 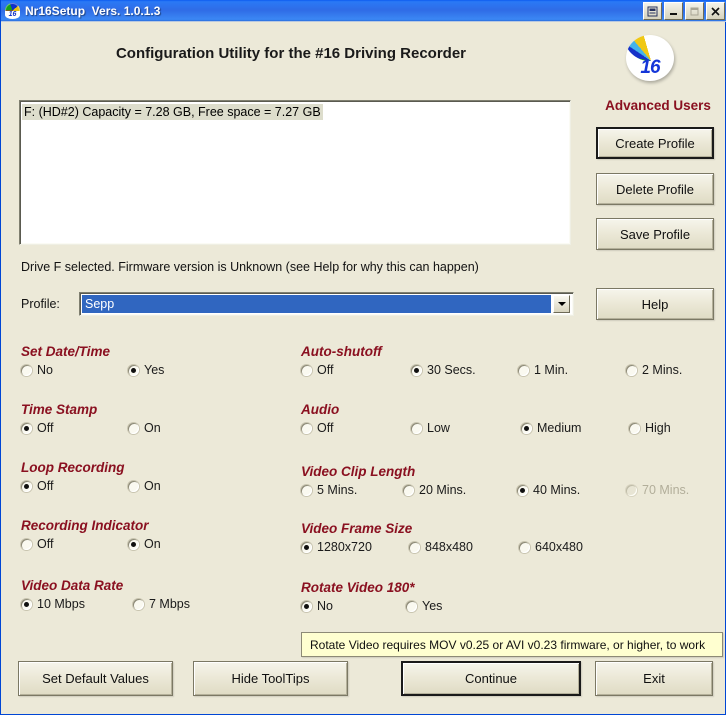 I want to click on setting-group-title: Set Date/Time, so click(x=66, y=351).